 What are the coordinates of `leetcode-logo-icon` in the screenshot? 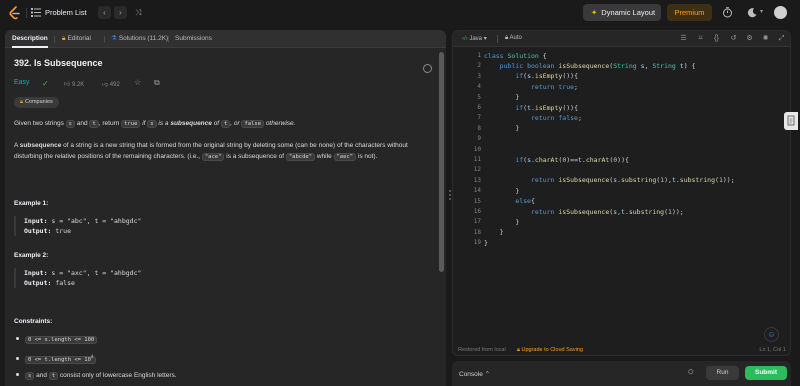 It's located at (14, 13).